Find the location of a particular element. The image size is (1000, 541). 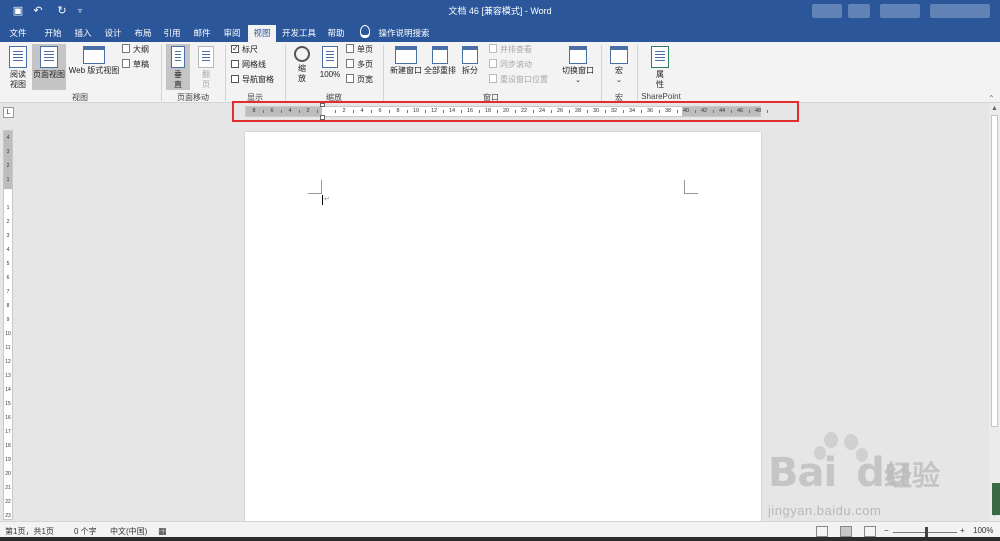

one-page-button: 单页 is located at coordinates (359, 50).